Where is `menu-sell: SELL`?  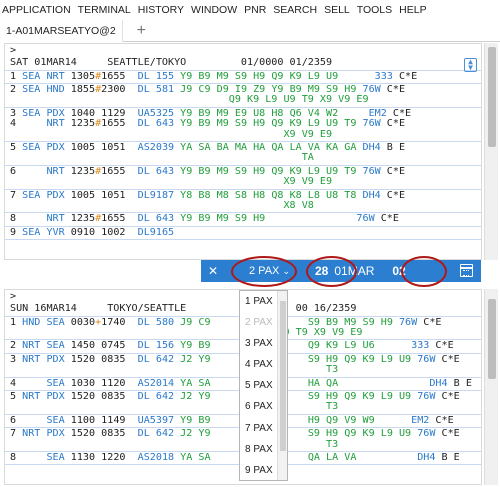
menu-sell: SELL is located at coordinates (337, 10).